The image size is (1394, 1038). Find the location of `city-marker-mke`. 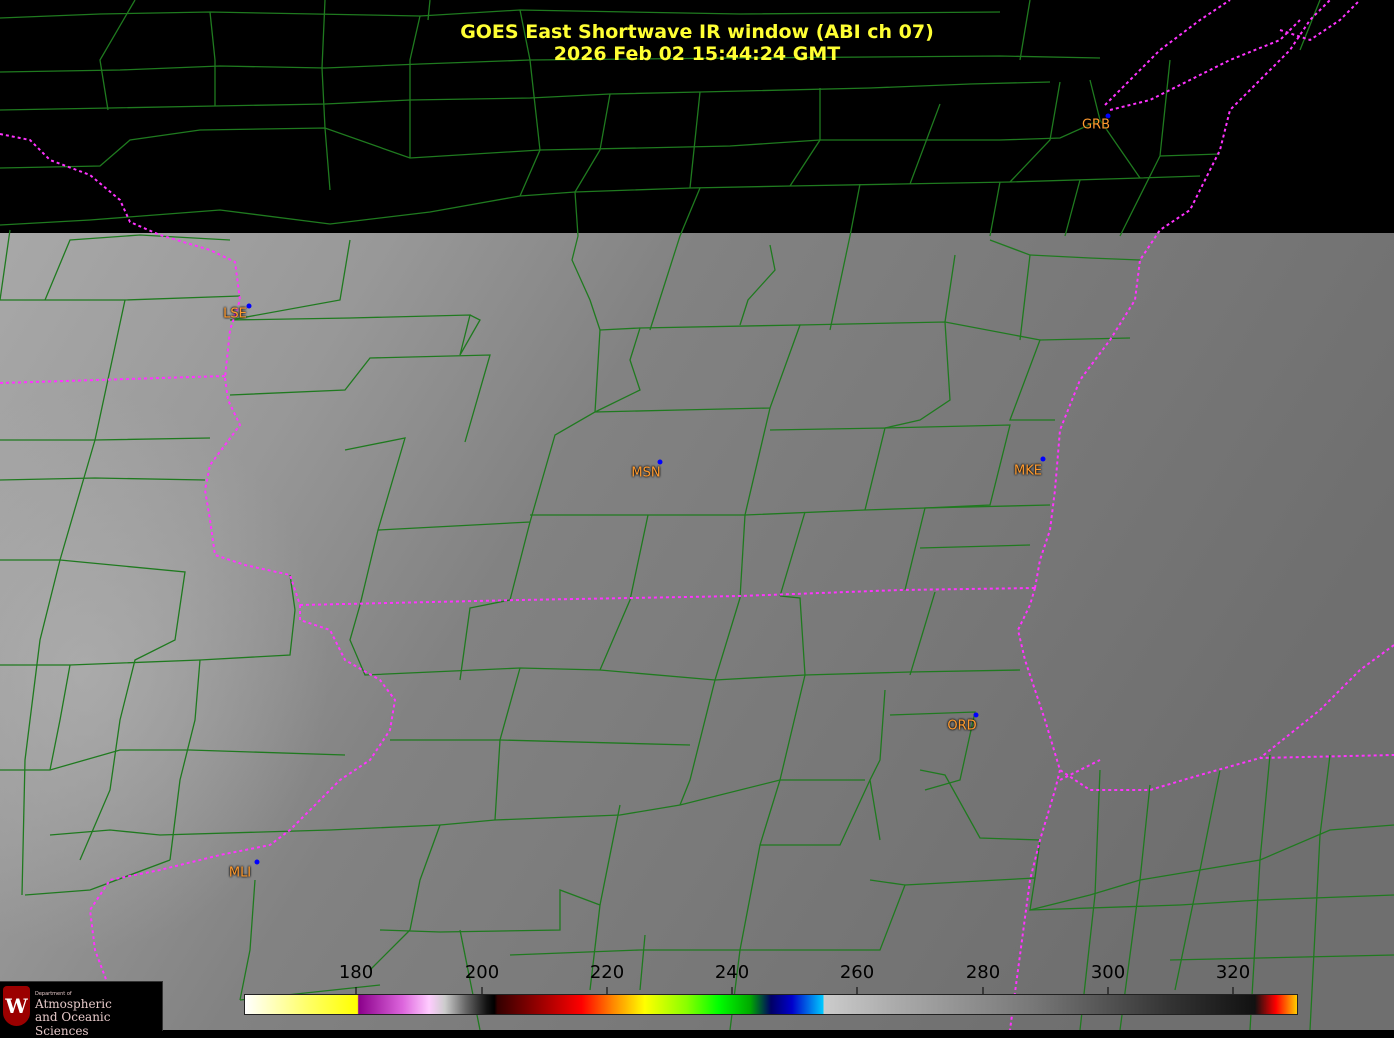

city-marker-mke is located at coordinates (1043, 459).